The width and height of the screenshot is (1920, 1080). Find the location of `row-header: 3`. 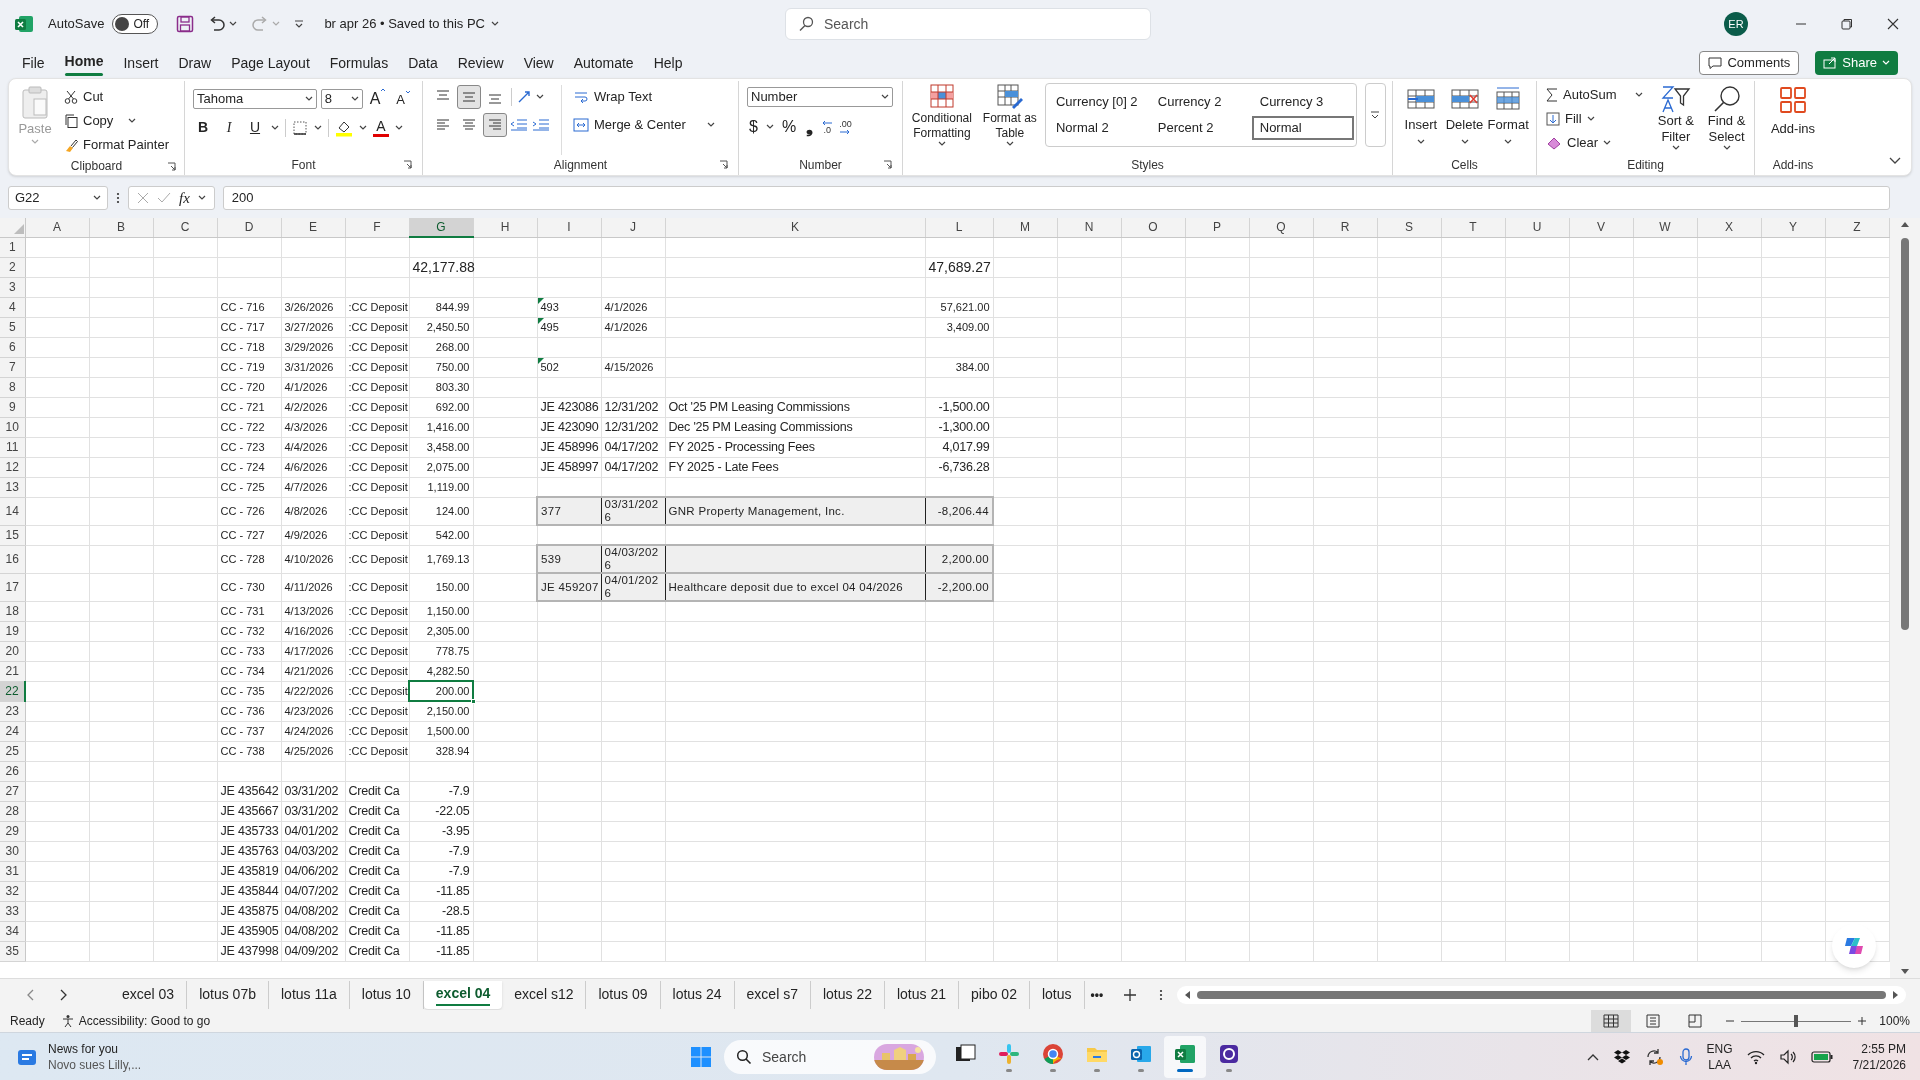

row-header: 3 is located at coordinates (12, 287).